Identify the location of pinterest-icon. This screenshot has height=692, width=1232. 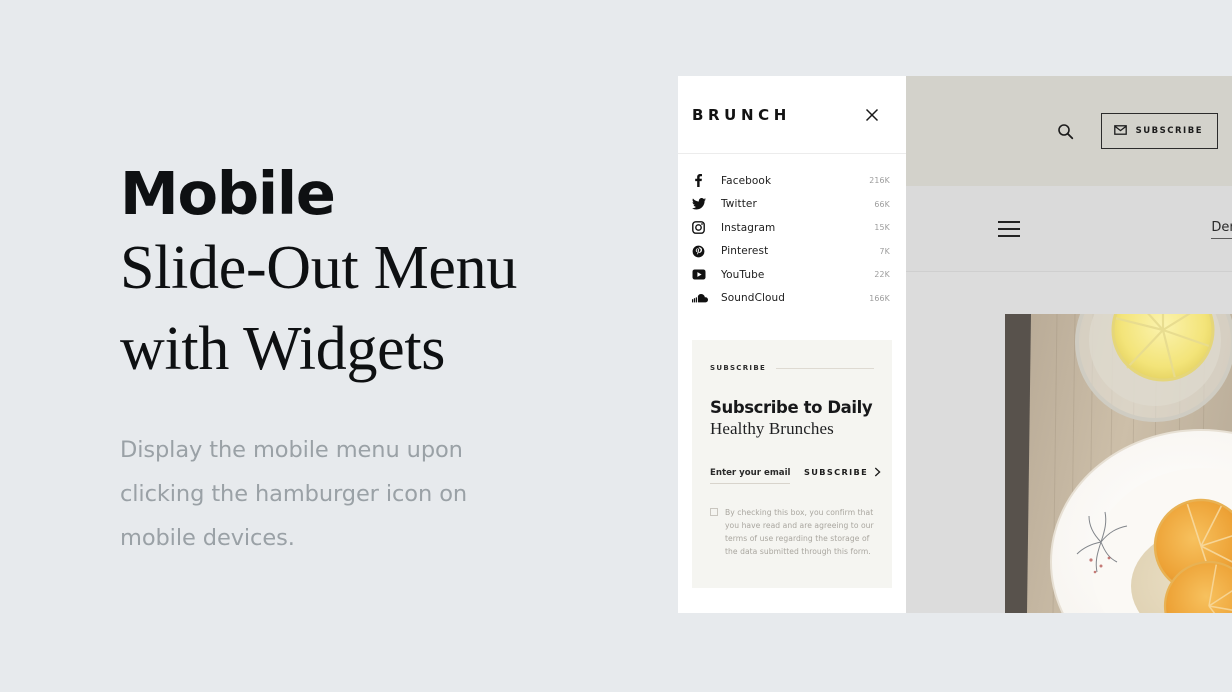
(701, 251).